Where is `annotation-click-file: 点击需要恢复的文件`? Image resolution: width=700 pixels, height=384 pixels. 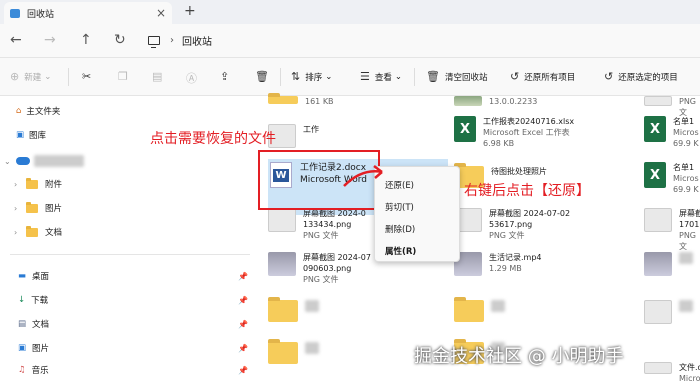 annotation-click-file: 点击需要恢复的文件 is located at coordinates (213, 139).